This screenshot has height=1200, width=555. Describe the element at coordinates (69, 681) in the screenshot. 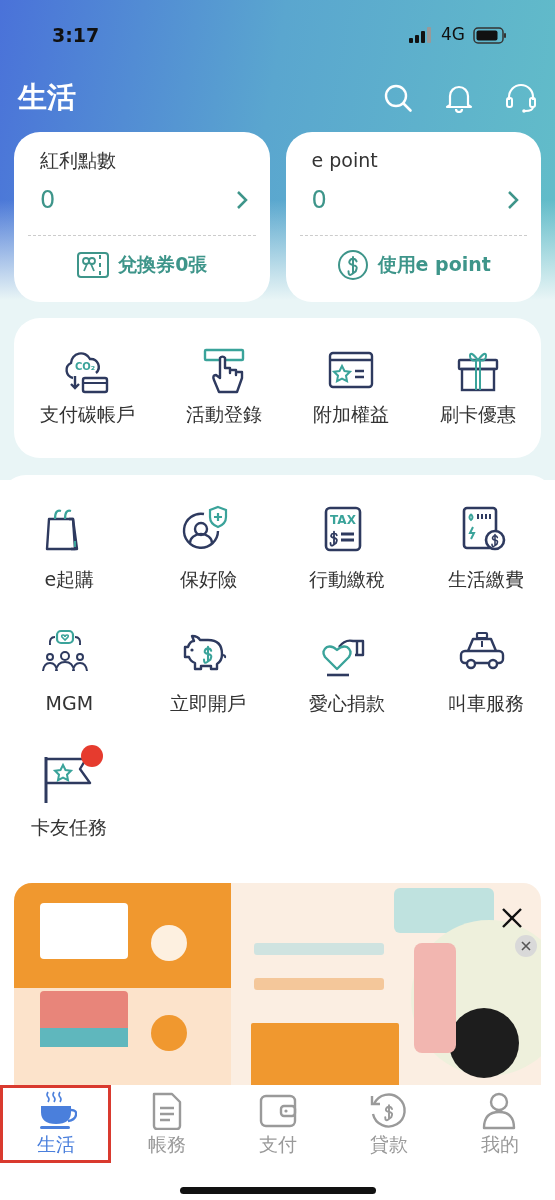

I see `service-item: MGM` at that location.